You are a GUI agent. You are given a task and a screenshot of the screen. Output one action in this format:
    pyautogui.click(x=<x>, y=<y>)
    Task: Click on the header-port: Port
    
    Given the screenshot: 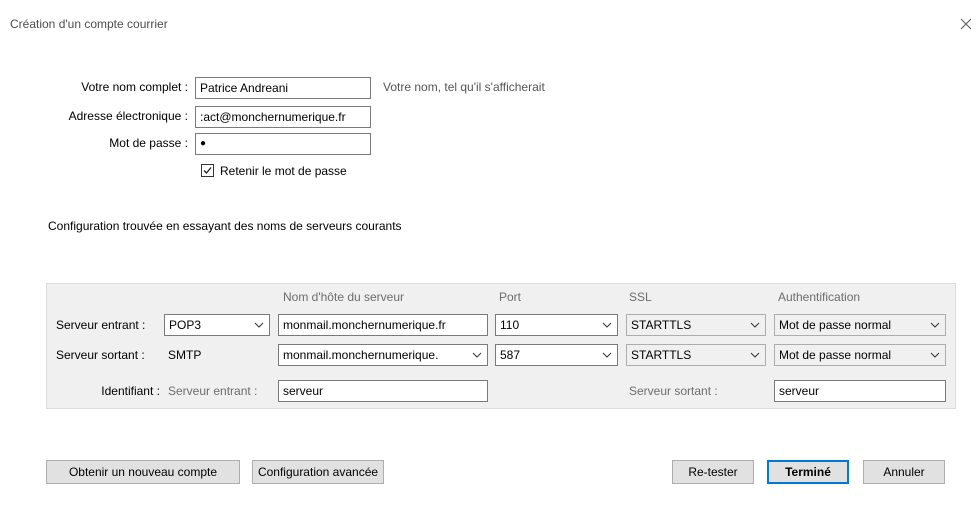 What is the action you would take?
    pyautogui.click(x=510, y=297)
    